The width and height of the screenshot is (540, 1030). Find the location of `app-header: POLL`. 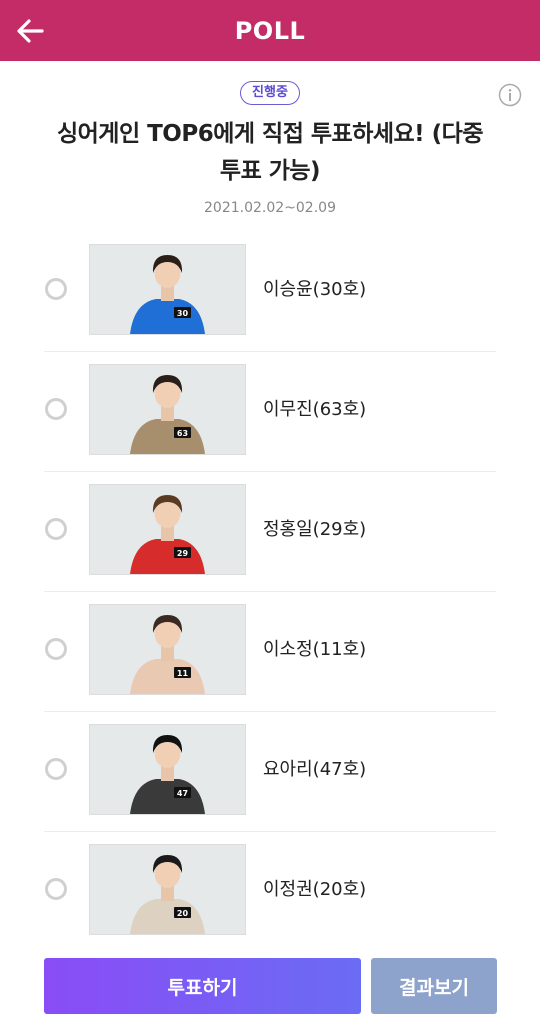

app-header: POLL is located at coordinates (270, 30).